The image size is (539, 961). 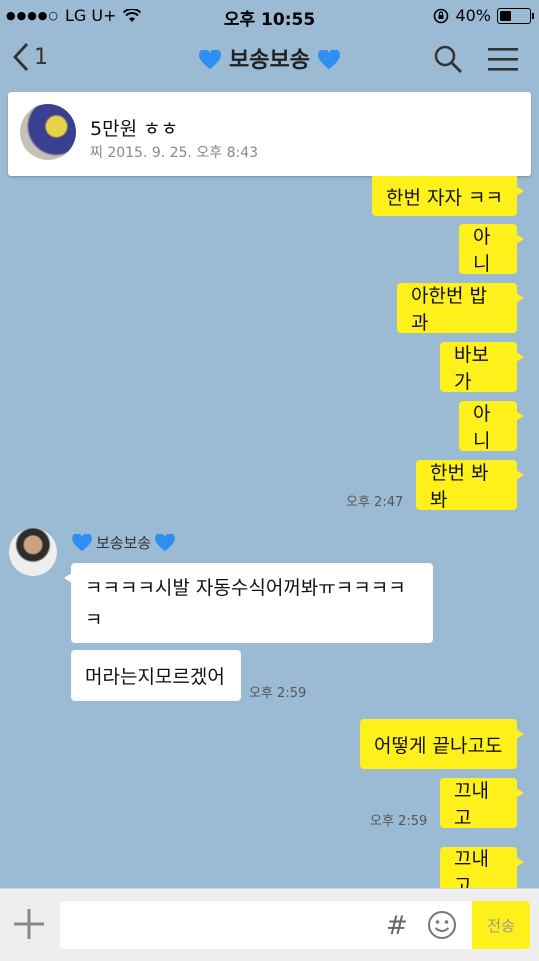 I want to click on message-input: # 전송, so click(x=295, y=925).